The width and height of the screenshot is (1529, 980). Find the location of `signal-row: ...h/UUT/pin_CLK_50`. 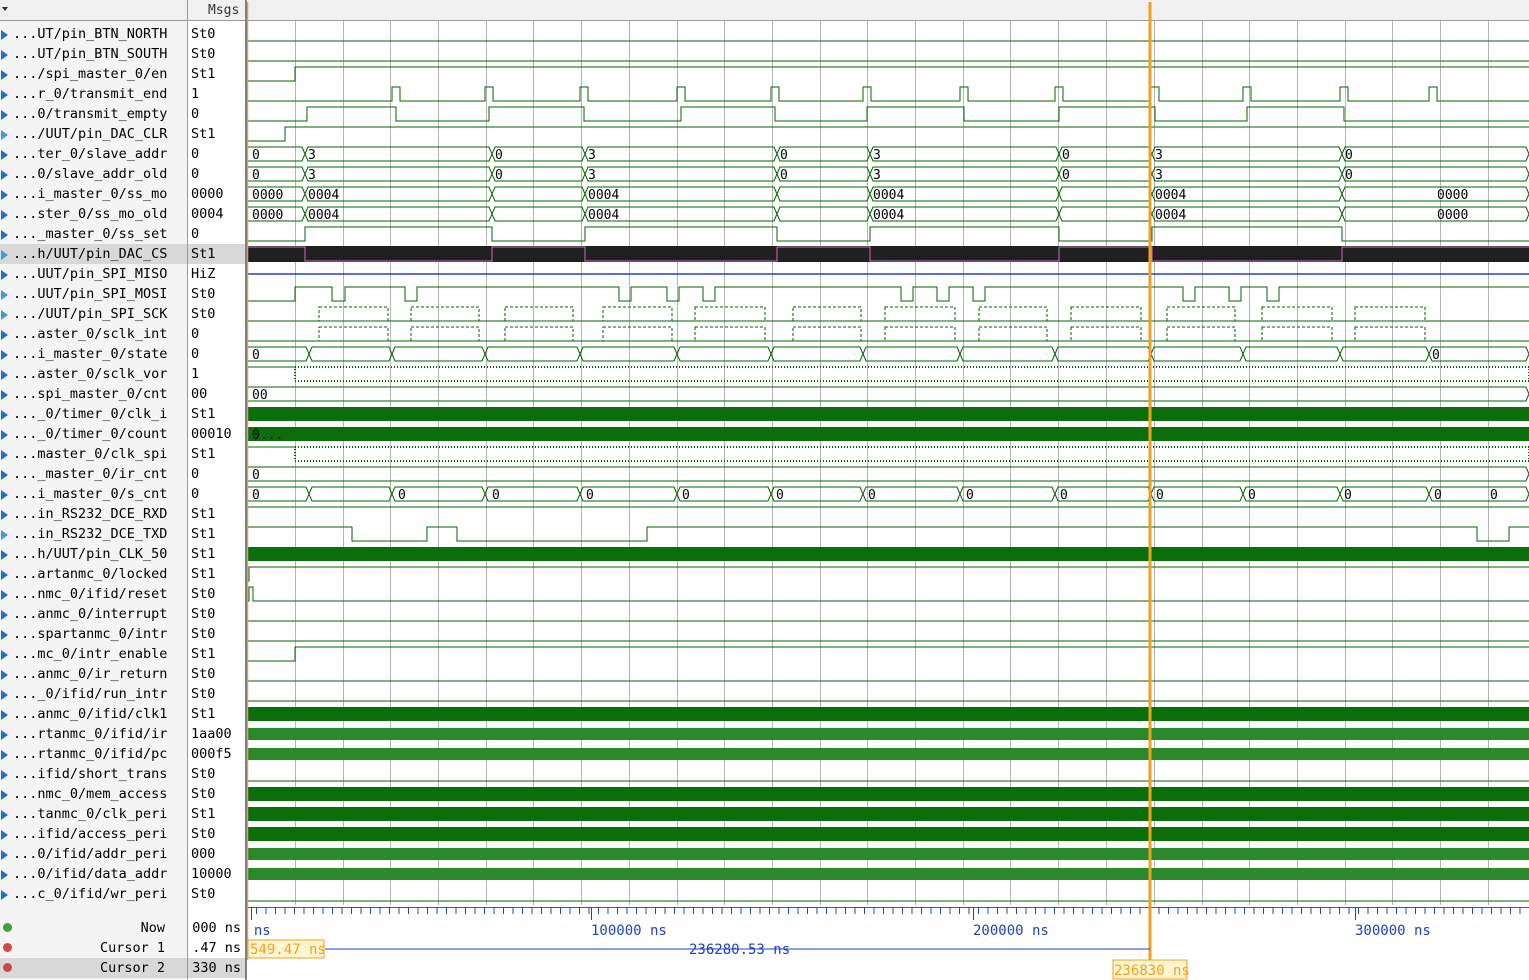

signal-row: ...h/UUT/pin_CLK_50 is located at coordinates (93, 554).